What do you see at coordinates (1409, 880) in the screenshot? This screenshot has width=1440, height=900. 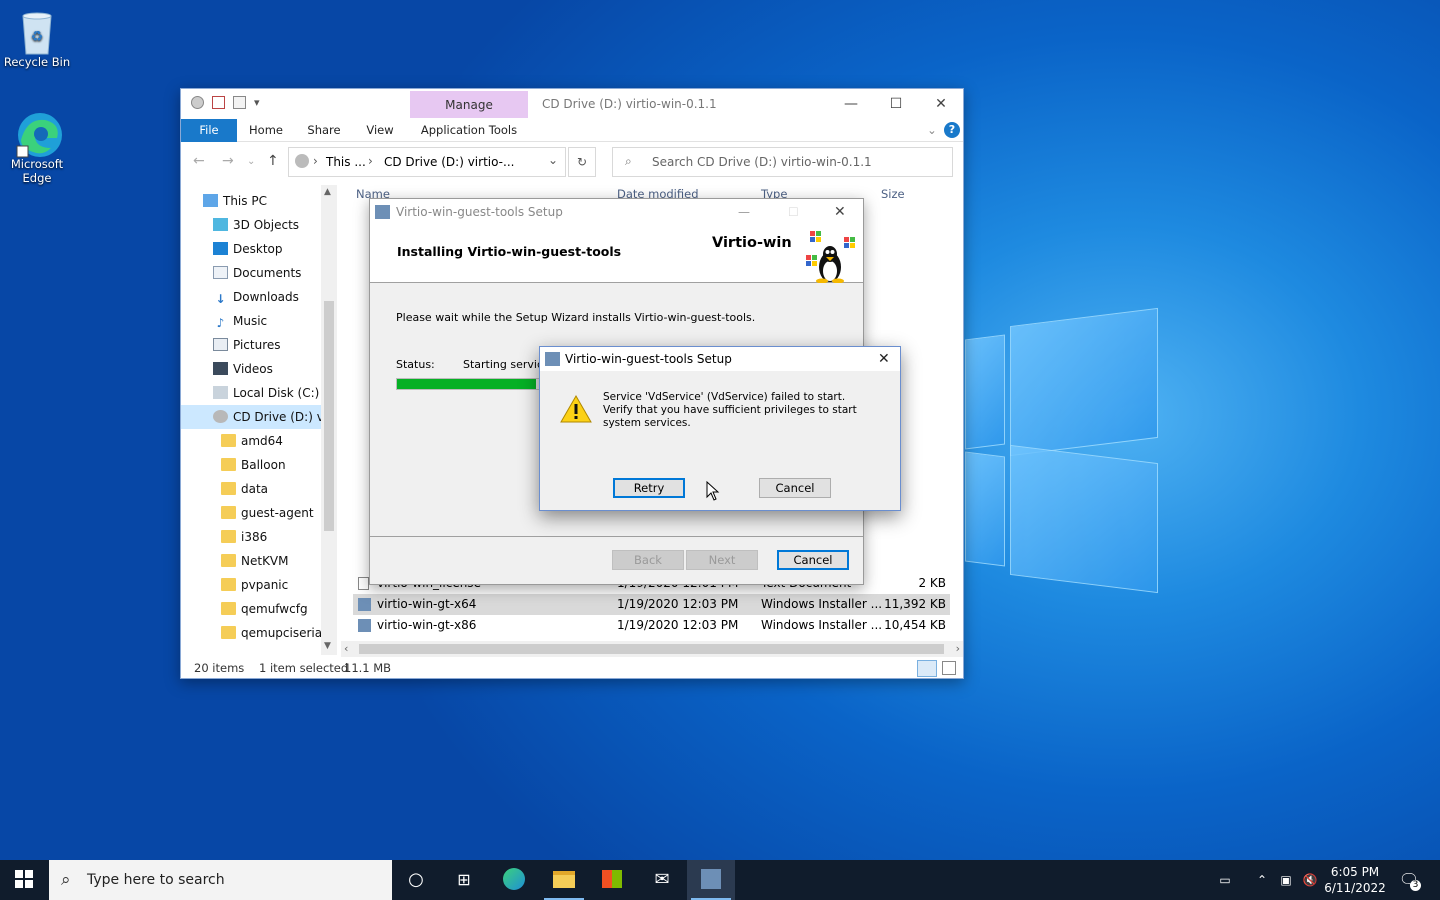 I see `action-center-icon: 🗨 3` at bounding box center [1409, 880].